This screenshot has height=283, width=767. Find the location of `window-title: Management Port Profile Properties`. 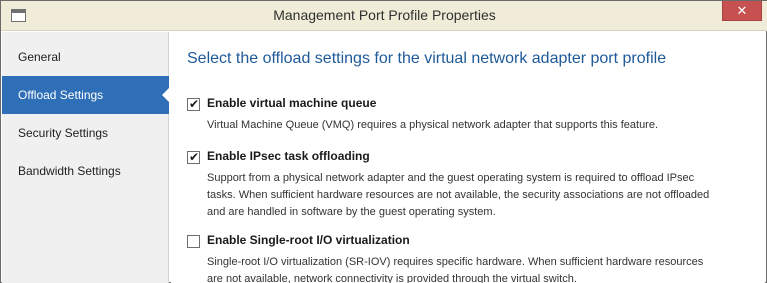

window-title: Management Port Profile Properties is located at coordinates (384, 15).